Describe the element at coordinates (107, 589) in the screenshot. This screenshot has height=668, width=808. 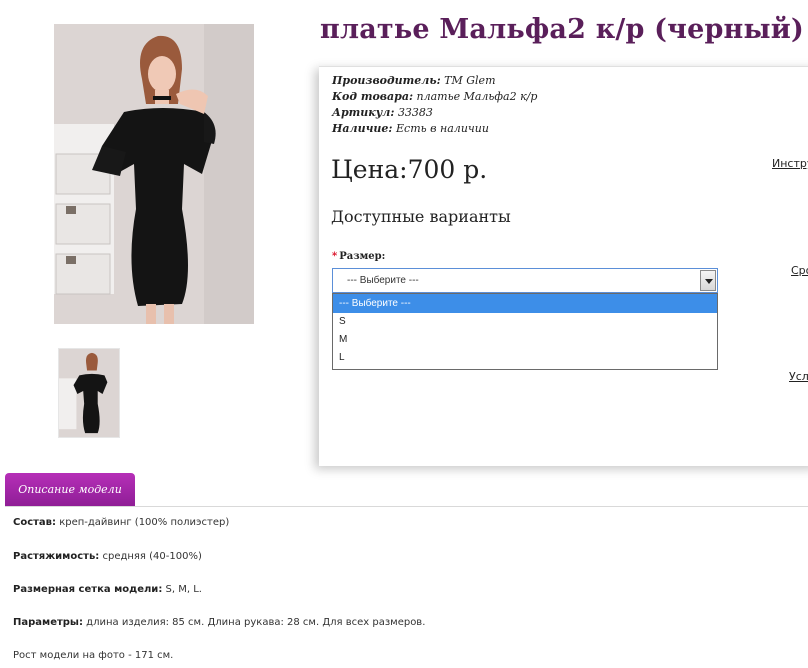
I see `desc-size-grid: Размерная сетка модели: S, M, L.` at that location.